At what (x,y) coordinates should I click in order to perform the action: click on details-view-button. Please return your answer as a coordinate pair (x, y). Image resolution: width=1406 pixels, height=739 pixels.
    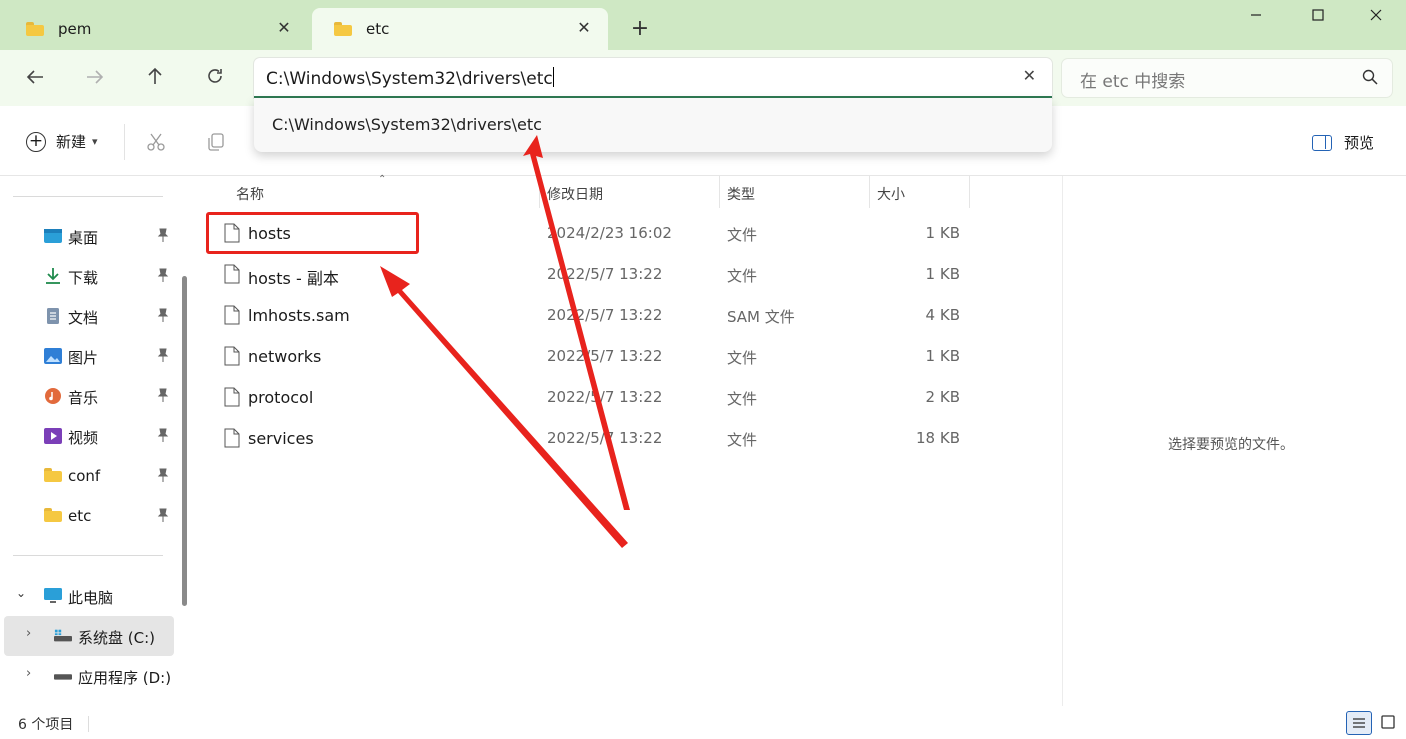
    Looking at the image, I should click on (1359, 723).